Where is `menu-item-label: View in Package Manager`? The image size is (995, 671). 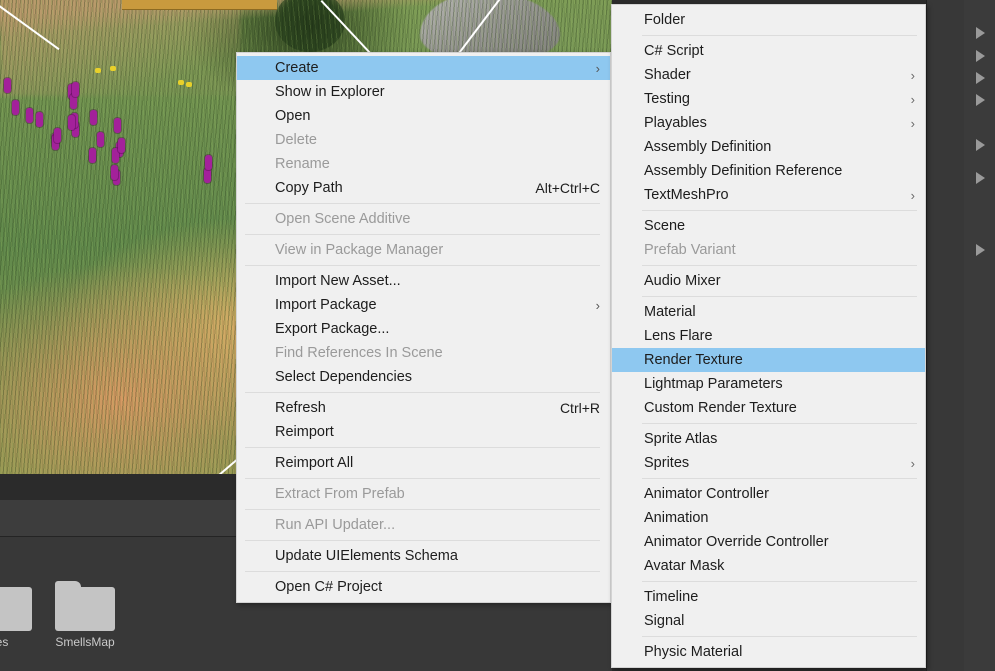 menu-item-label: View in Package Manager is located at coordinates (359, 250).